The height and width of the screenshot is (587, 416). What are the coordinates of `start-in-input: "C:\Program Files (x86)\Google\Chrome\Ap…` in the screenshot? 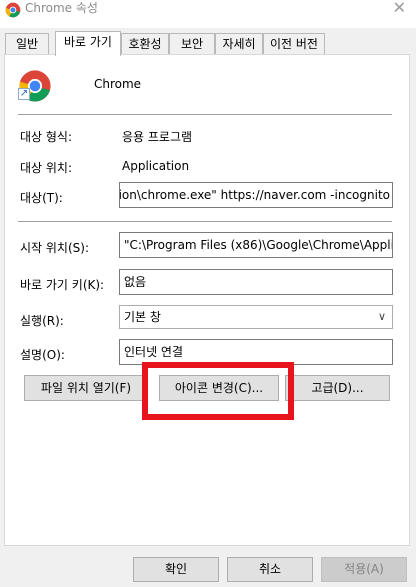 It's located at (256, 245).